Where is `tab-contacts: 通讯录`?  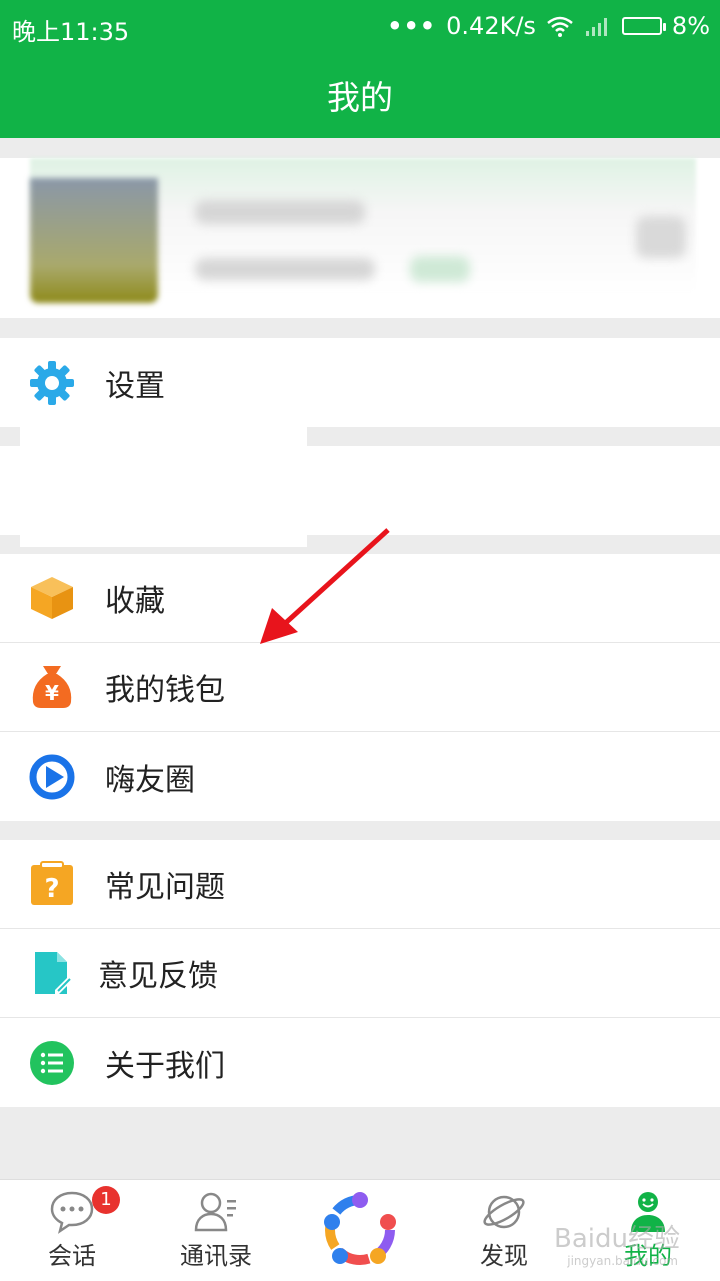 tab-contacts: 通讯录 is located at coordinates (216, 1230).